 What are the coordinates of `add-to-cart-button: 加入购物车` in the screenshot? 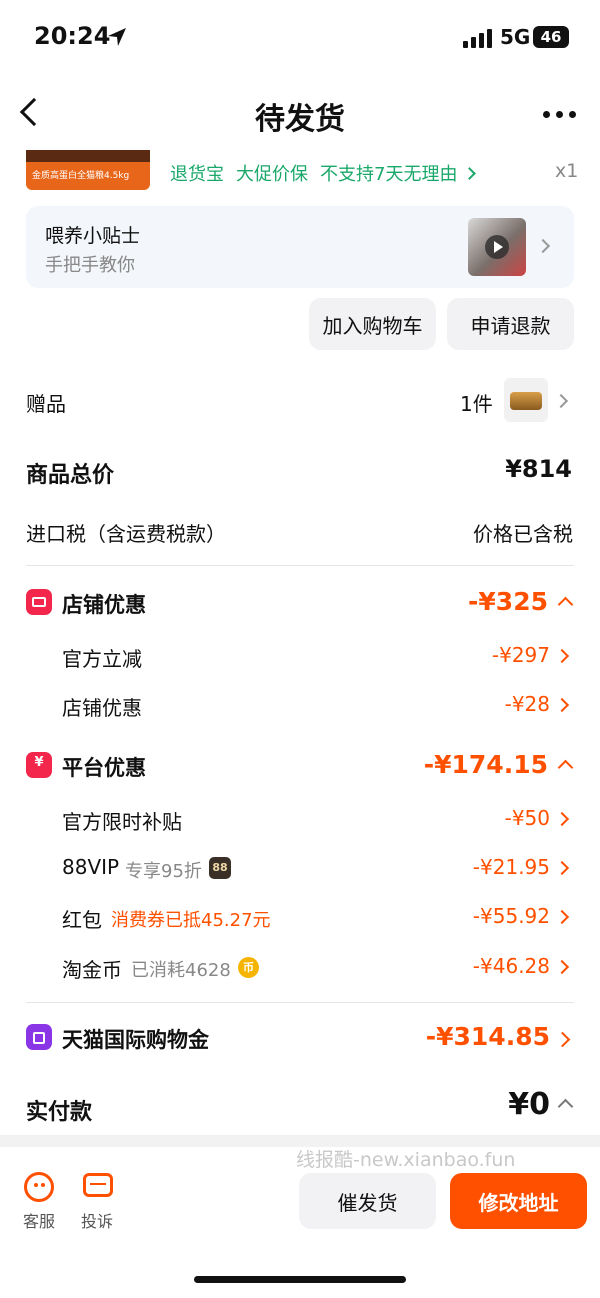 It's located at (372, 324).